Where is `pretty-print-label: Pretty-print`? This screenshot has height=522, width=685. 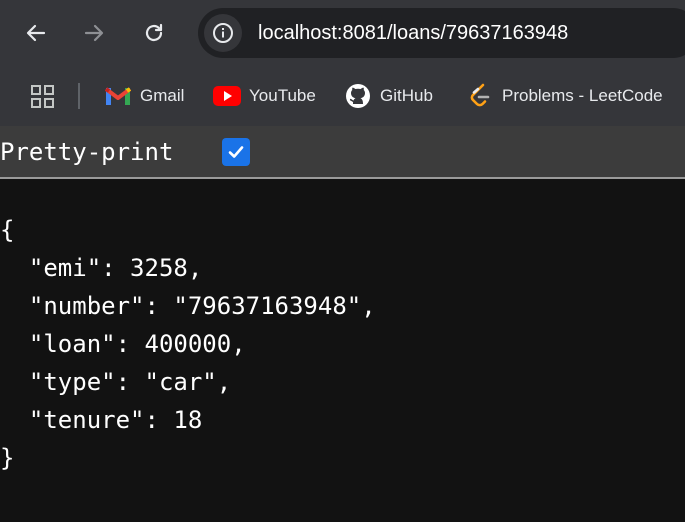
pretty-print-label: Pretty-print is located at coordinates (87, 152).